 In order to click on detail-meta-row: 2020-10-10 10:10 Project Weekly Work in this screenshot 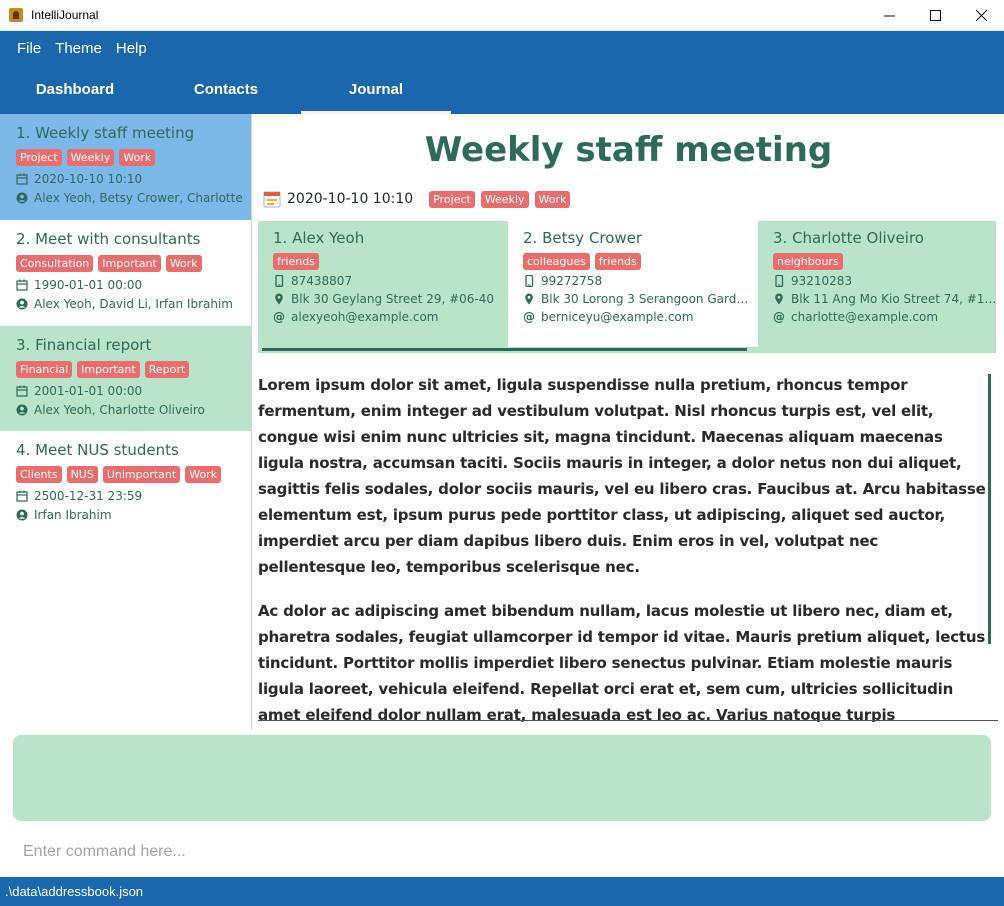, I will do `click(417, 199)`.